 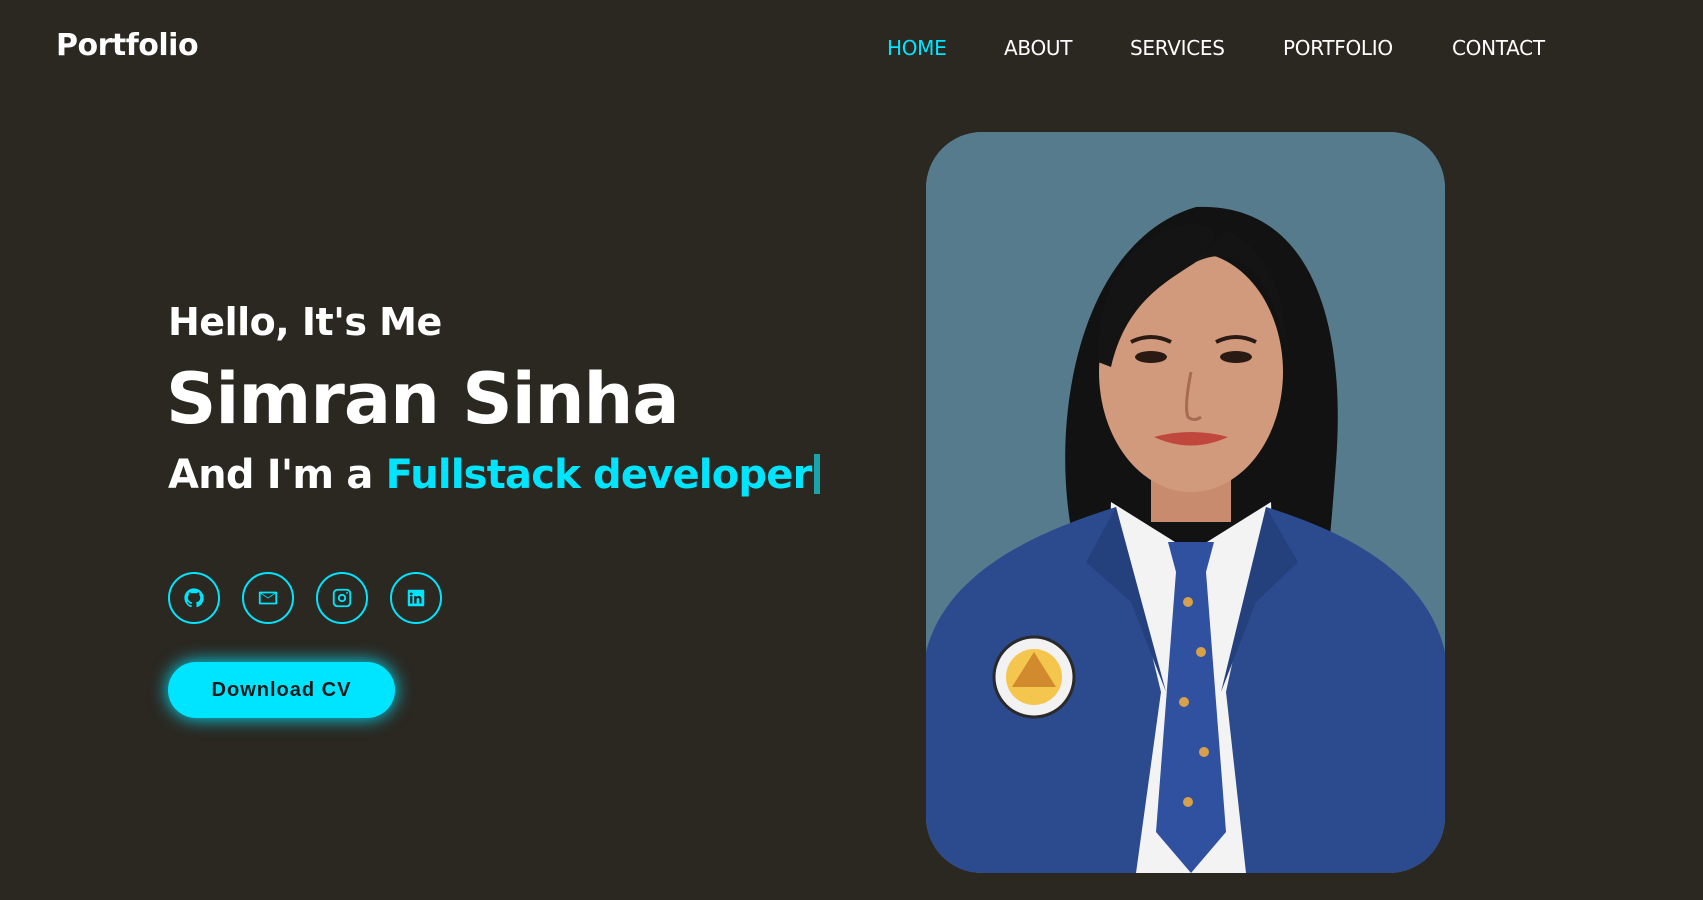 What do you see at coordinates (127, 45) in the screenshot?
I see `site-logo: Portfolio` at bounding box center [127, 45].